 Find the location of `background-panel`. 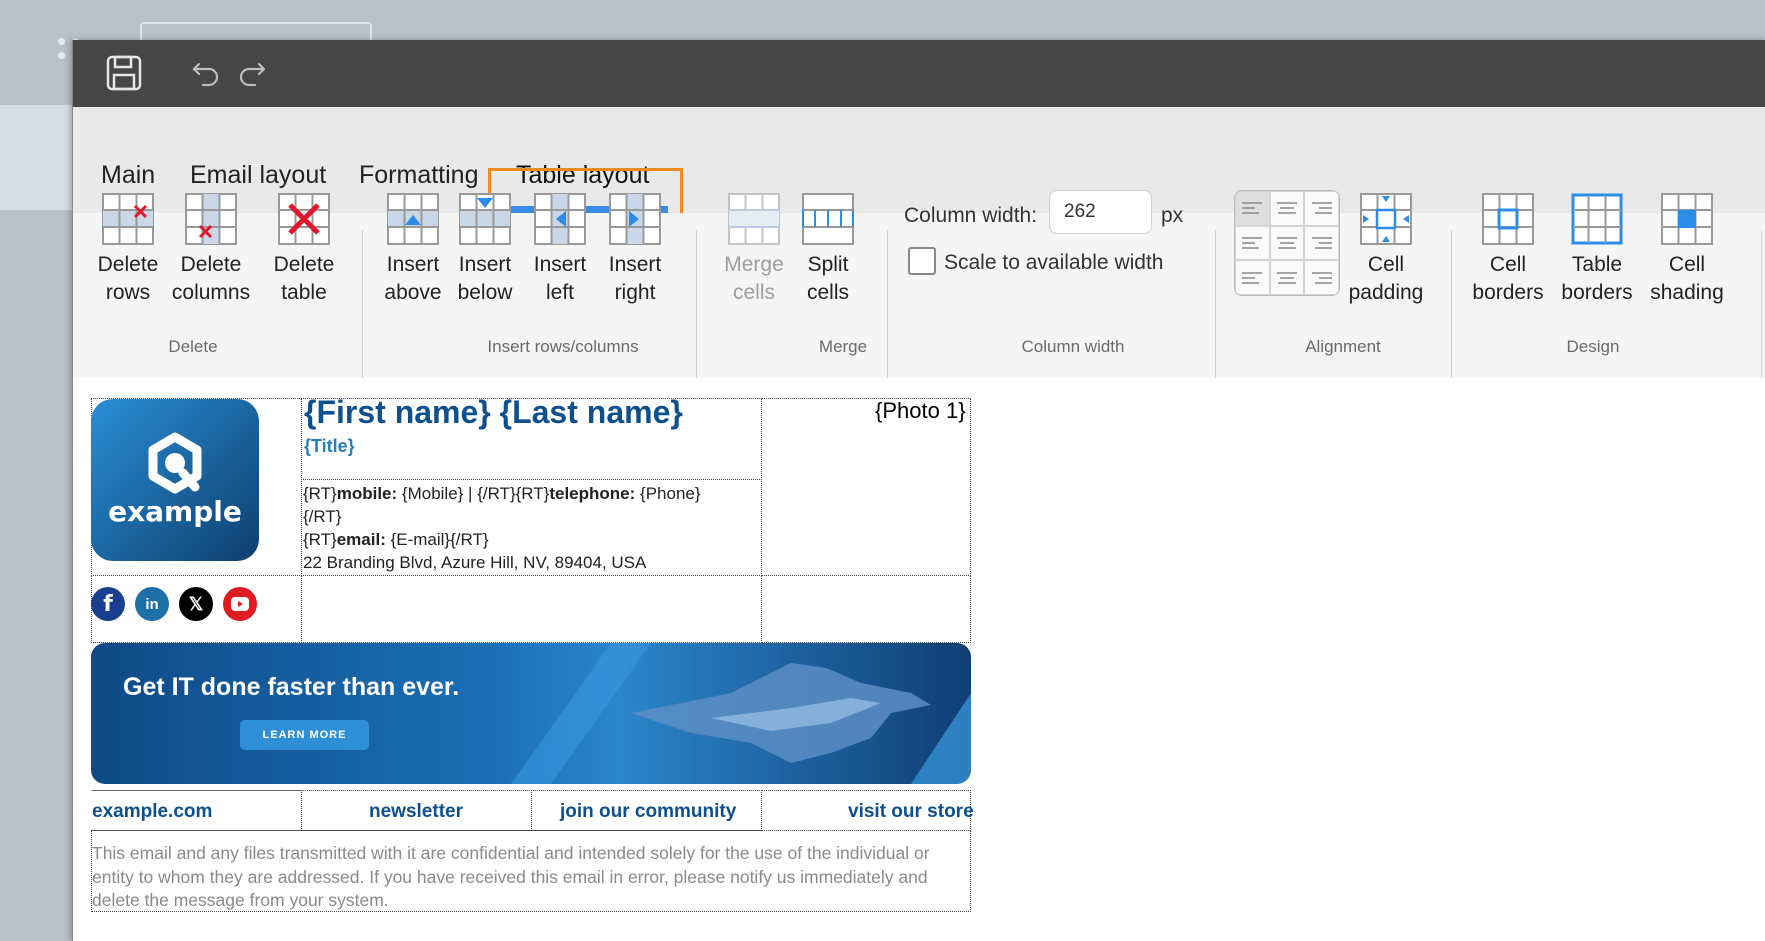

background-panel is located at coordinates (36, 157).